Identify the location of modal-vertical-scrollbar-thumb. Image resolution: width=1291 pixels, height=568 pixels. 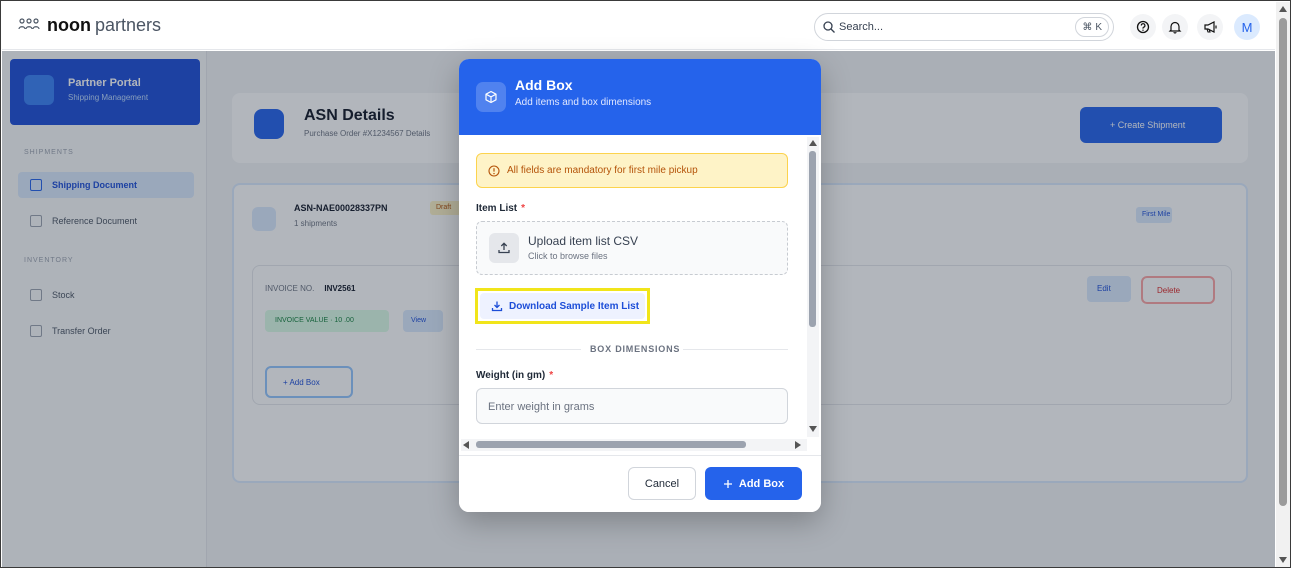
(812, 239).